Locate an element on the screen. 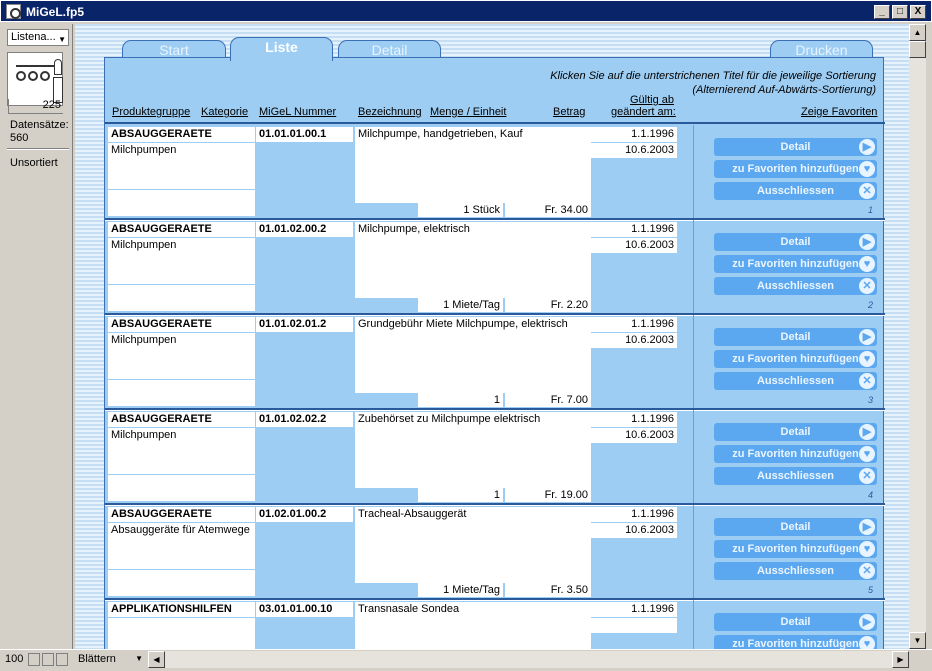 This screenshot has height=671, width=932. sort-betrag: Betrag is located at coordinates (569, 112).